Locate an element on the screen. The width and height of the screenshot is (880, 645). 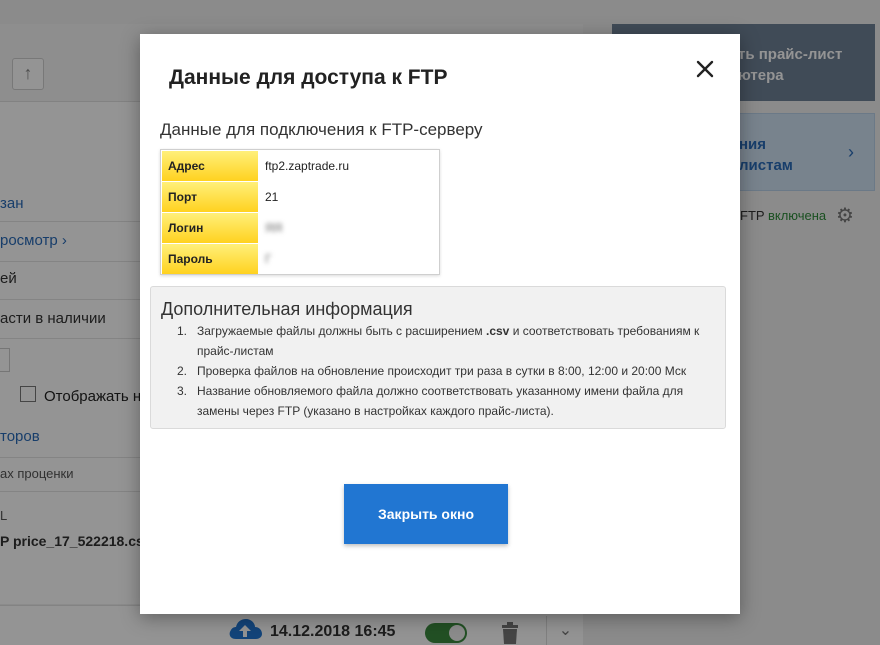
credential-row-password: Пароль Г is located at coordinates (300, 259).